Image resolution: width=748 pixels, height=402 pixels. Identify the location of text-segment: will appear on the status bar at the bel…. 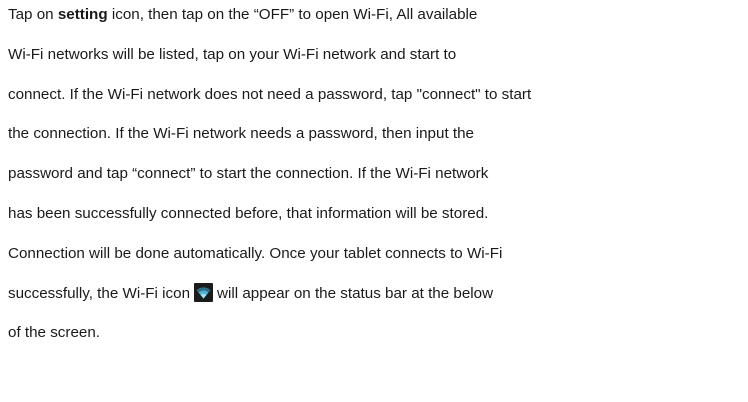
(355, 293).